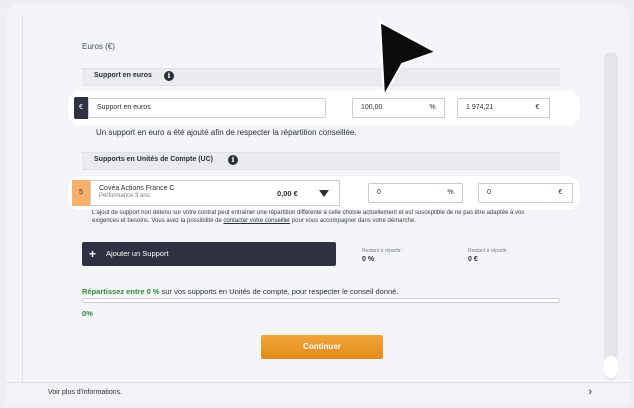 The width and height of the screenshot is (634, 408). Describe the element at coordinates (488, 255) in the screenshot. I see `remaining-amount: Restant à répartir : 0 €` at that location.